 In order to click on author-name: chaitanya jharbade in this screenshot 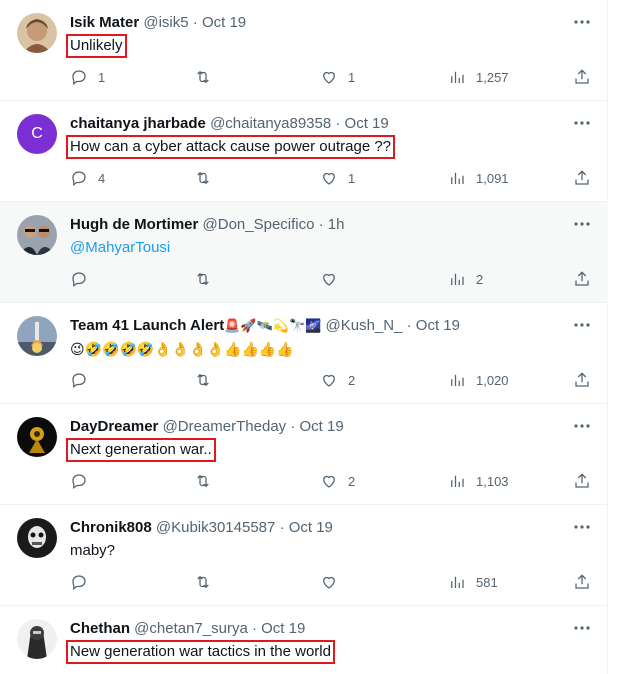, I will do `click(138, 123)`.